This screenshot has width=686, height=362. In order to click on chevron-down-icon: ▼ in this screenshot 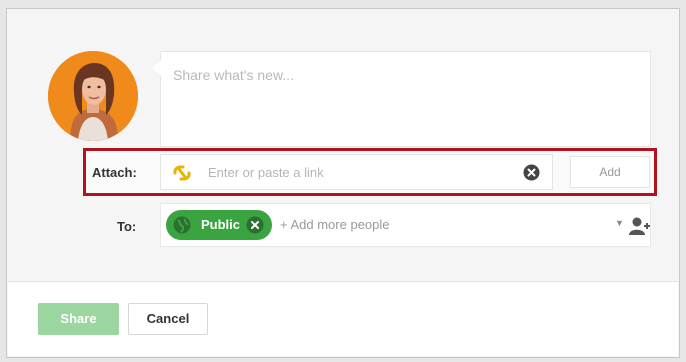, I will do `click(619, 223)`.